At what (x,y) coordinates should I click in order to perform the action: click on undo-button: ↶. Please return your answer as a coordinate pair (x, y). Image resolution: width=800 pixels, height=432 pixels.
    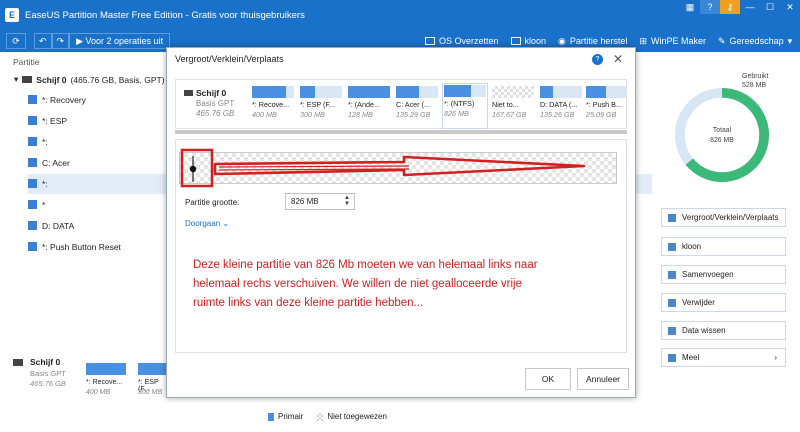
    Looking at the image, I should click on (43, 41).